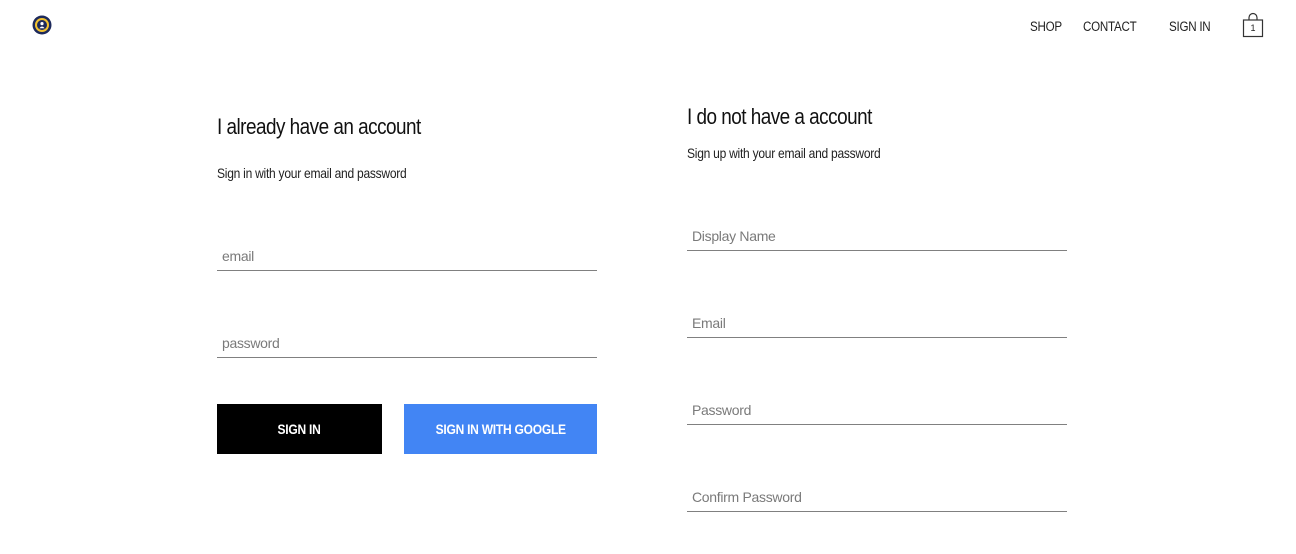 This screenshot has height=554, width=1296. Describe the element at coordinates (784, 153) in the screenshot. I see `sign-up-subtitle: Sign up with your email and password` at that location.